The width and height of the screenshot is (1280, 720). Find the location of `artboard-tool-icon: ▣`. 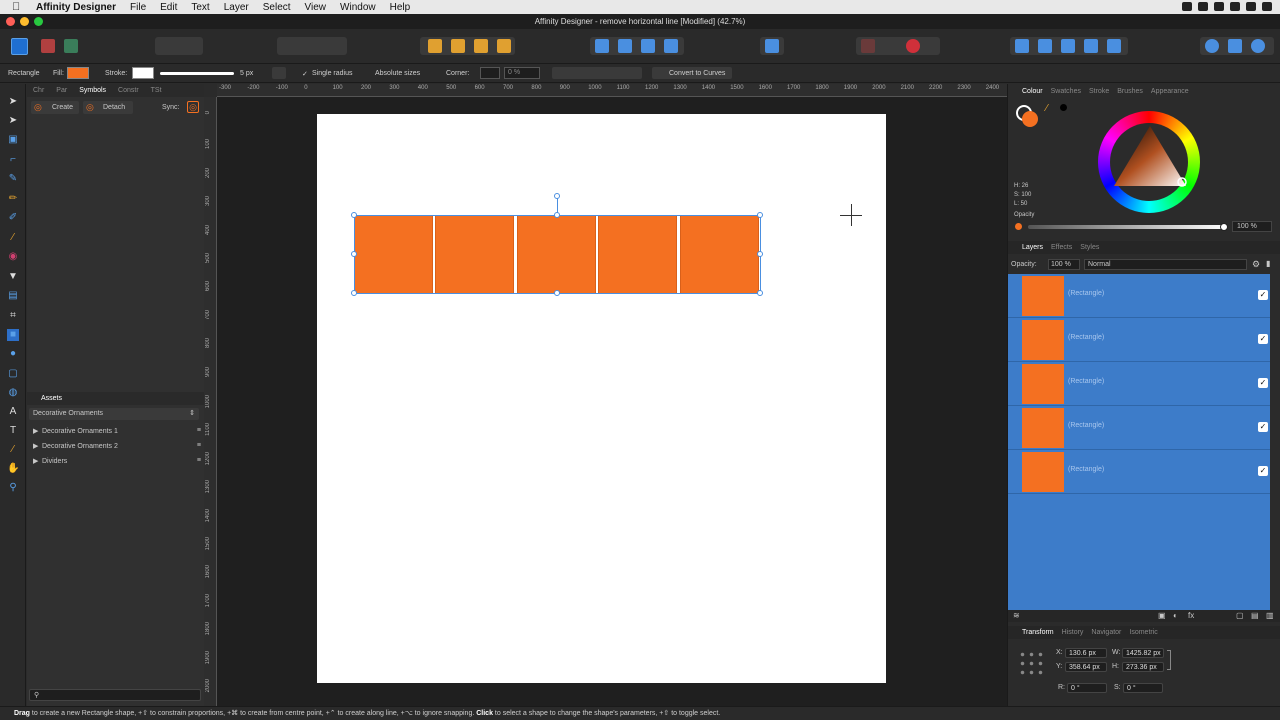

artboard-tool-icon: ▣ is located at coordinates (13, 140).